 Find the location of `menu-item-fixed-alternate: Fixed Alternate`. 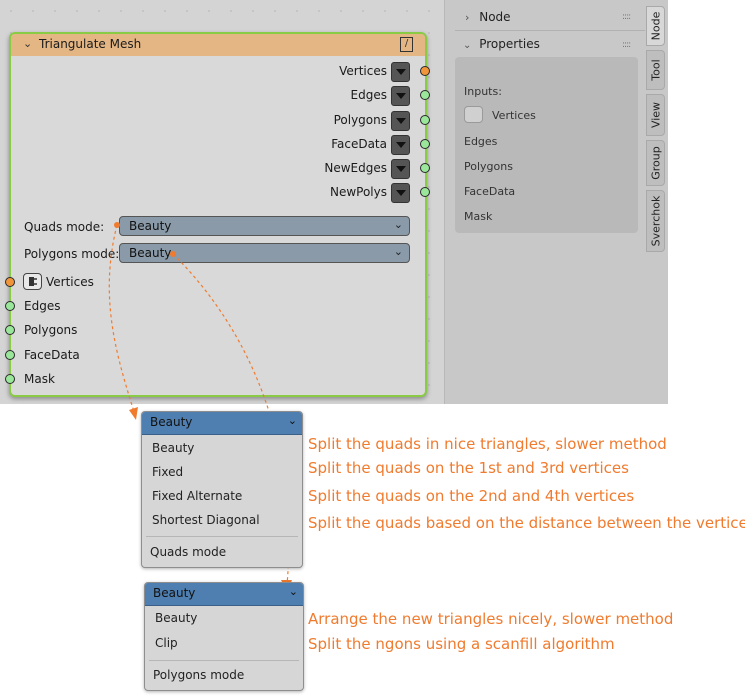

menu-item-fixed-alternate: Fixed Alternate is located at coordinates (197, 496).